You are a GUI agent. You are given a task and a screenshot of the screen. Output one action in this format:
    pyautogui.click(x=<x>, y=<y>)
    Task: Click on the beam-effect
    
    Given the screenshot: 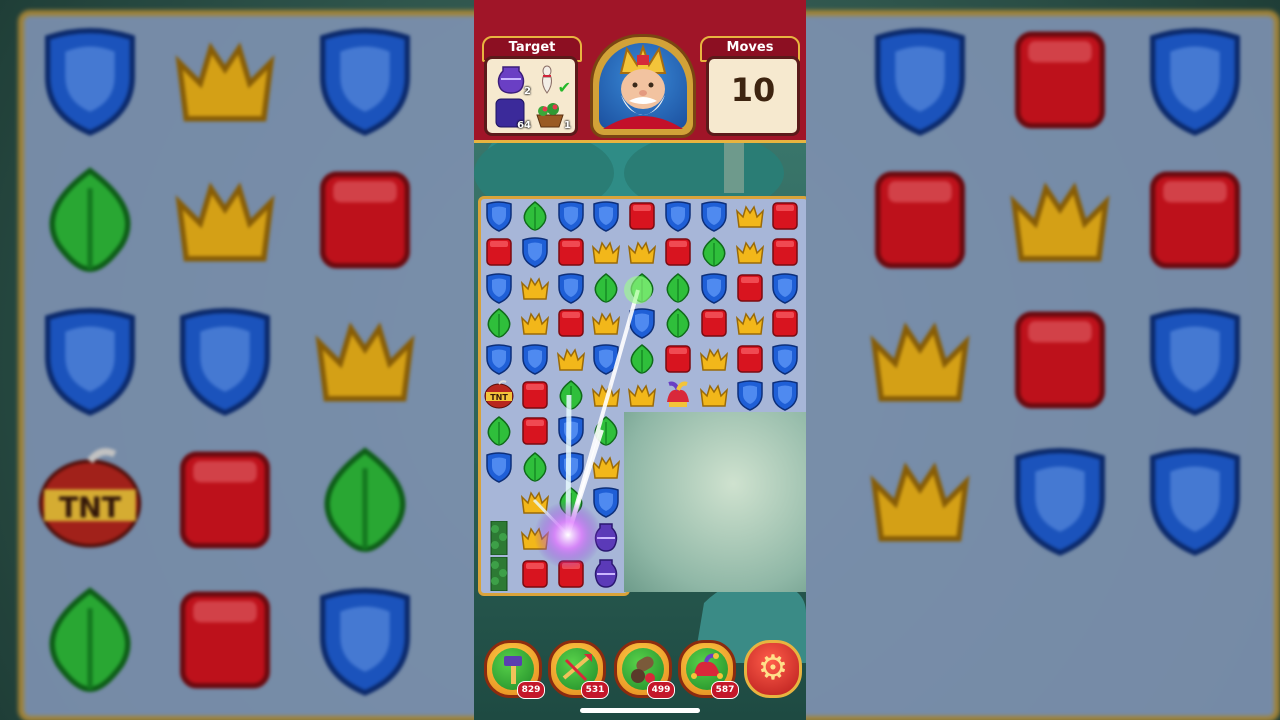 What is the action you would take?
    pyautogui.click(x=592, y=422)
    